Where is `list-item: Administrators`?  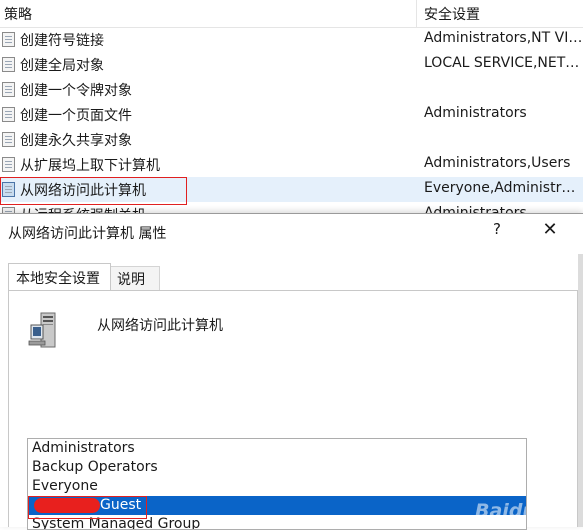 list-item: Administrators is located at coordinates (277, 448).